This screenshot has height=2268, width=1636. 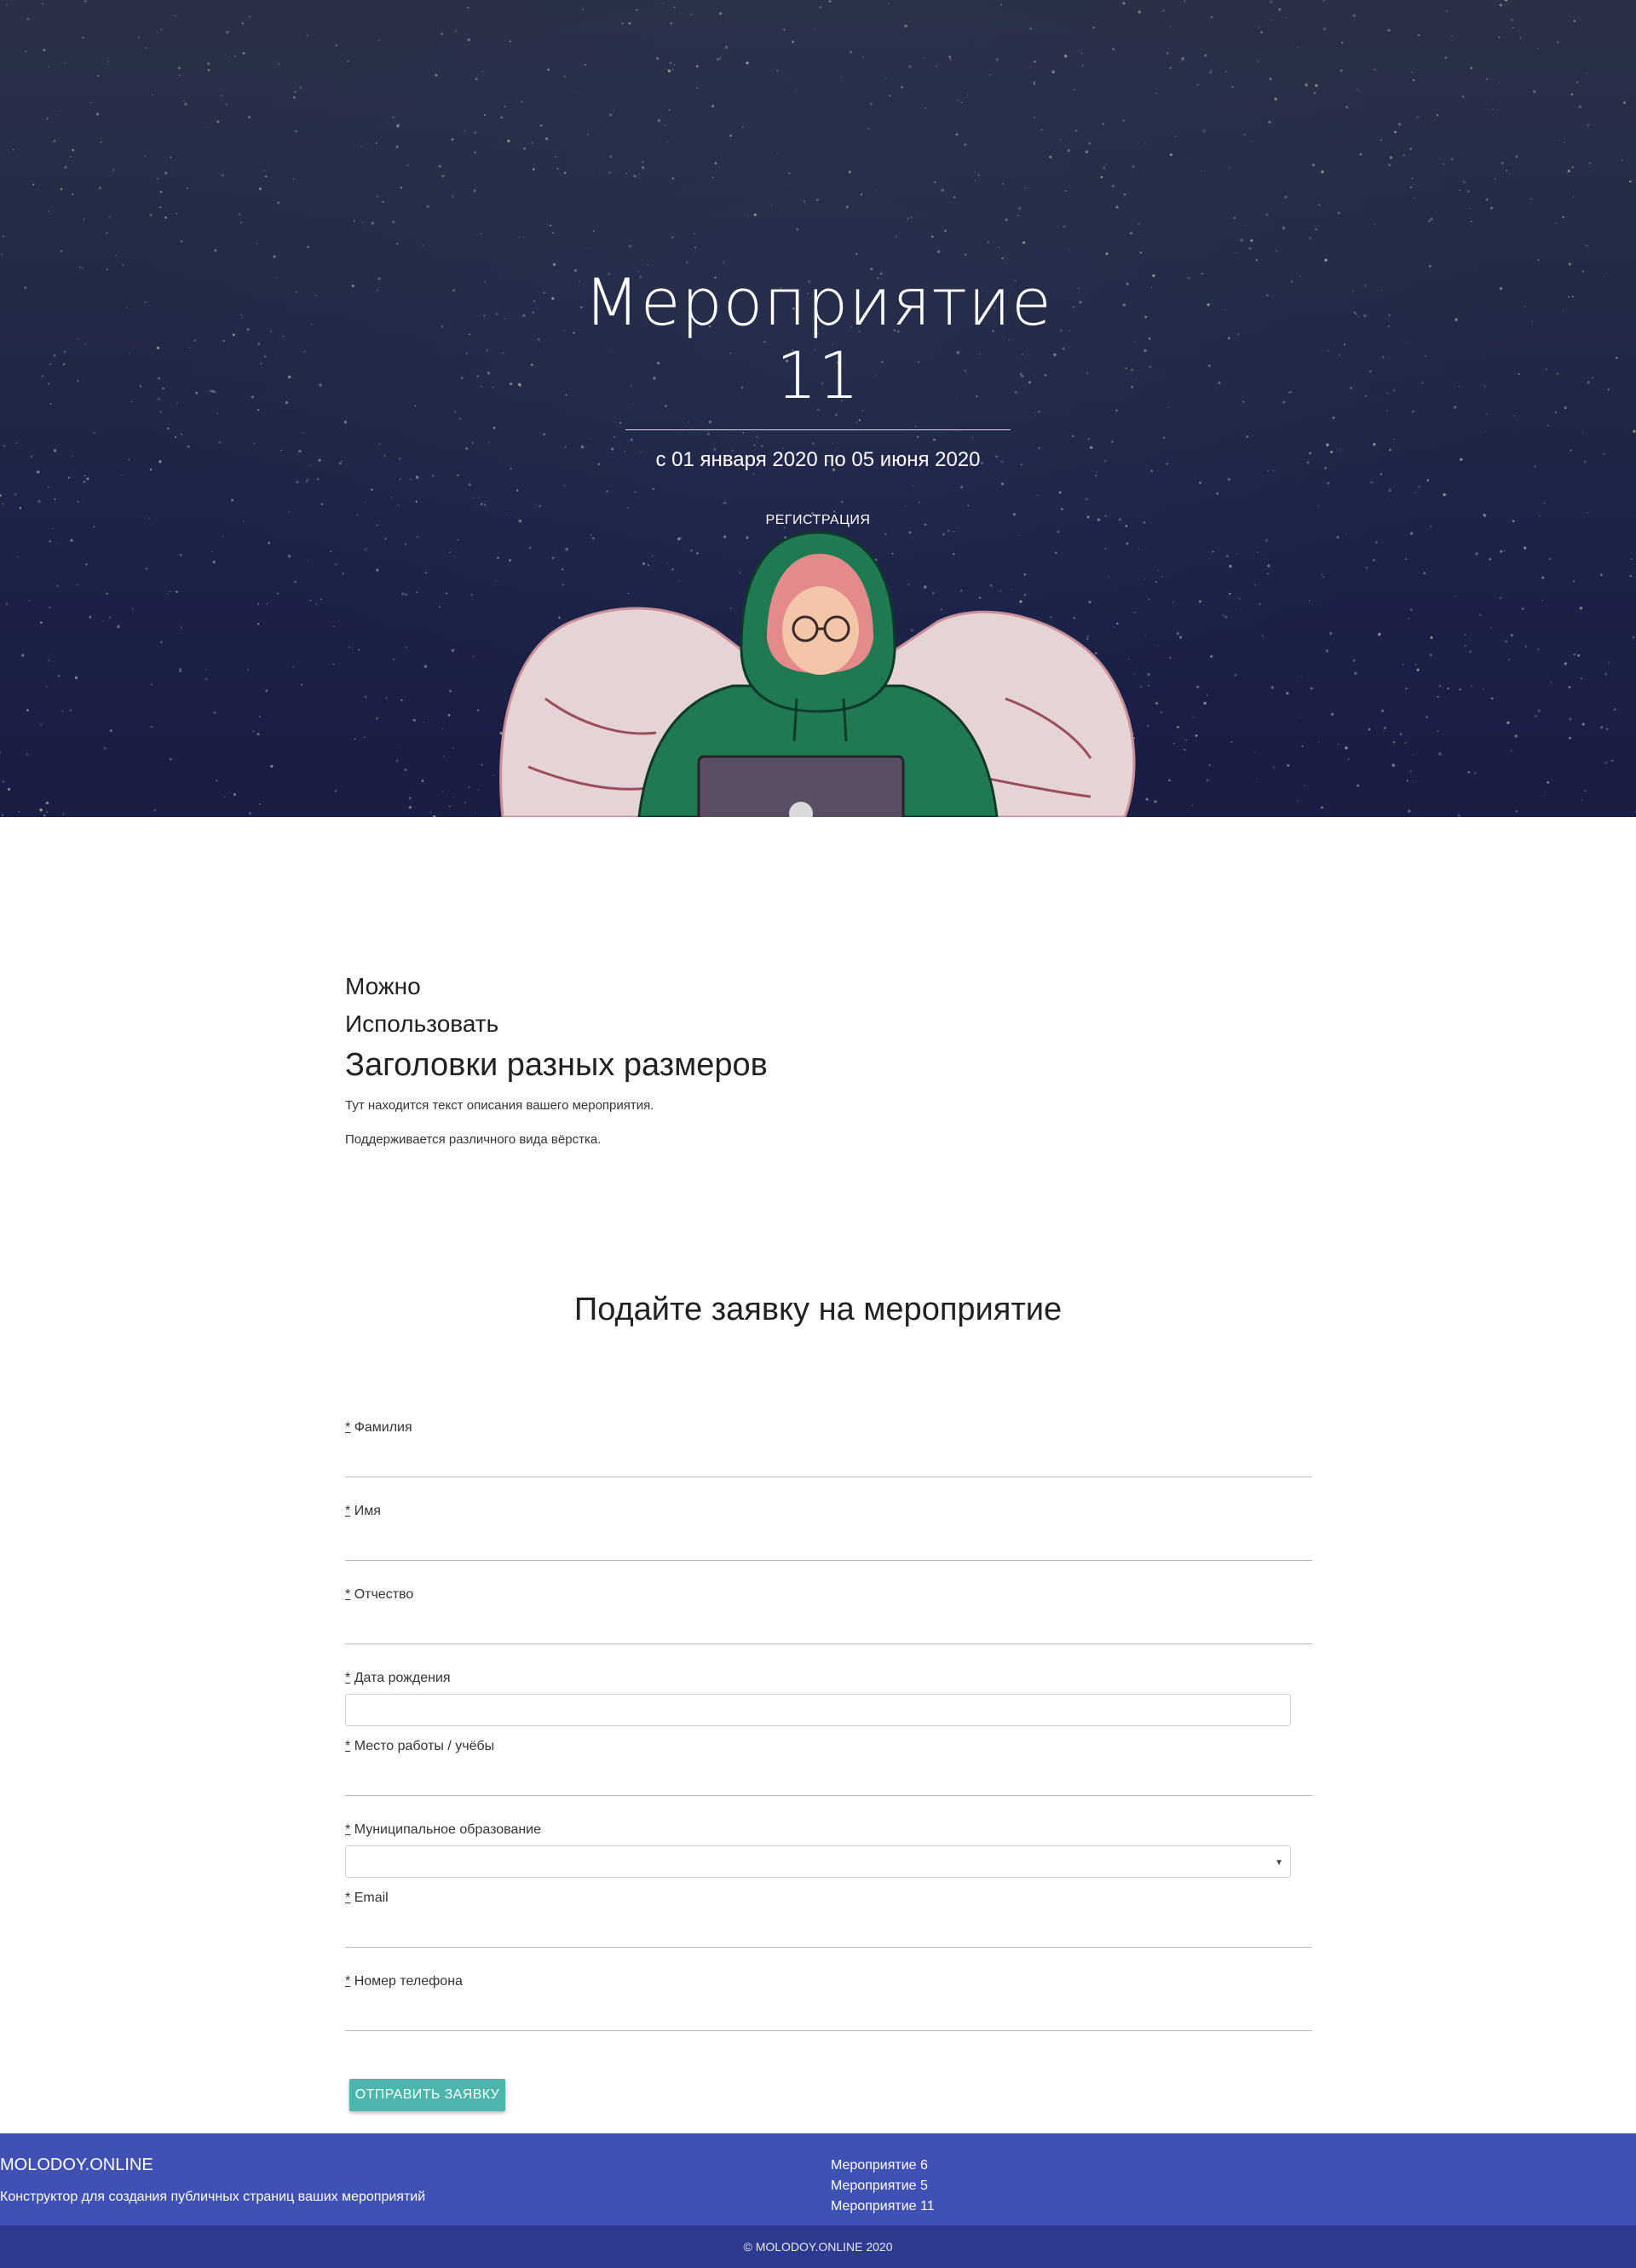 I want to click on field-last-name: * Фамилия, so click(x=829, y=1448).